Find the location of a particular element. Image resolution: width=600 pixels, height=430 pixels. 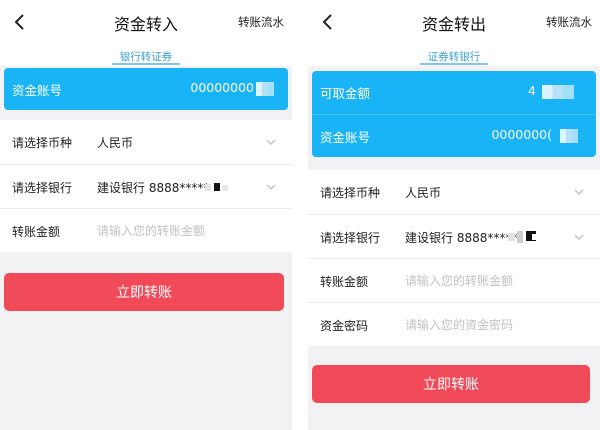

screen-divider is located at coordinates (300, 215).